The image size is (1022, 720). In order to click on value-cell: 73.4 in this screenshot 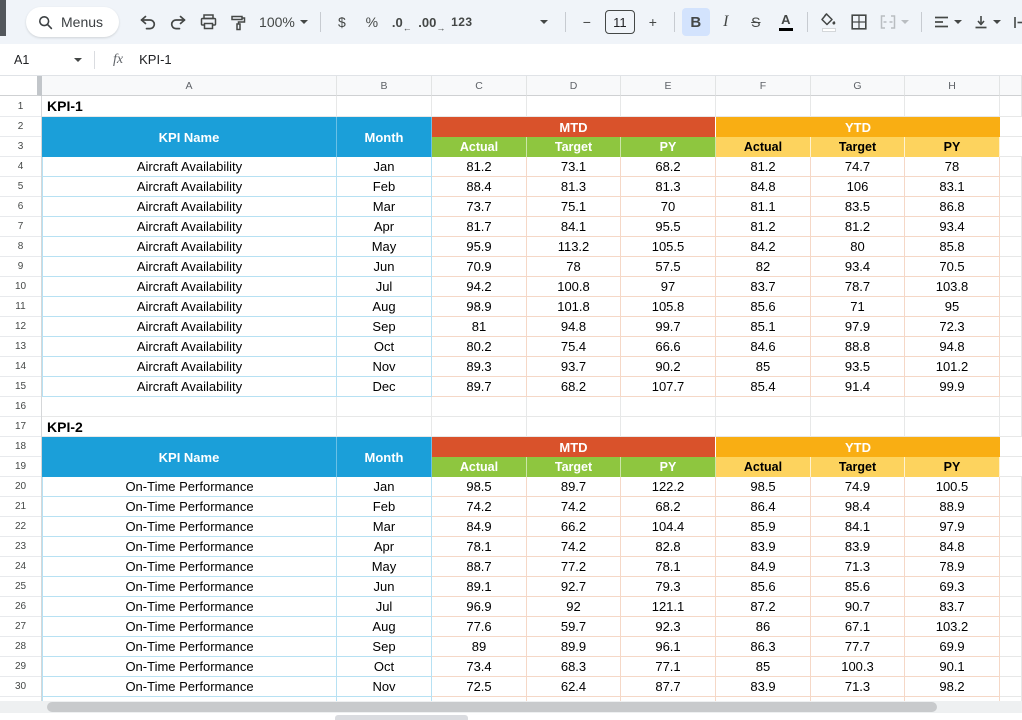, I will do `click(479, 667)`.